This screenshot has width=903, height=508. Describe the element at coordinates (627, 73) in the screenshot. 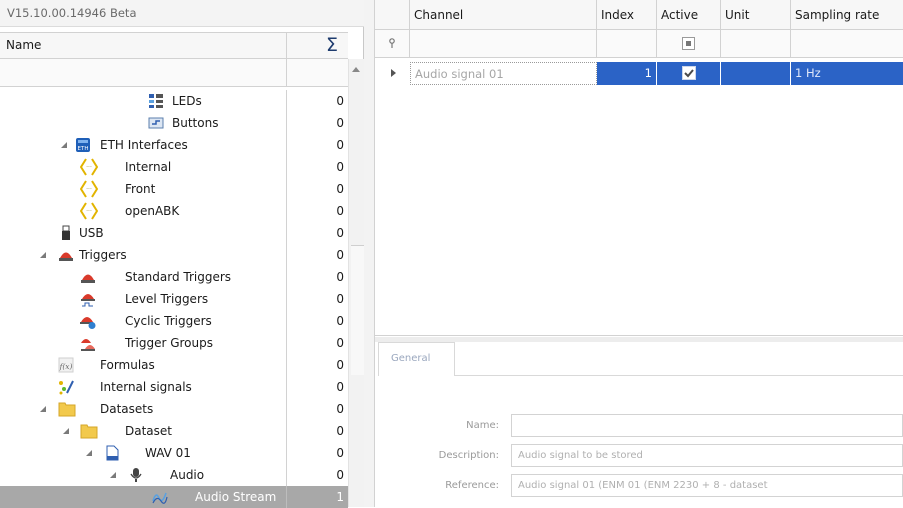

I see `cell-index: 1` at that location.